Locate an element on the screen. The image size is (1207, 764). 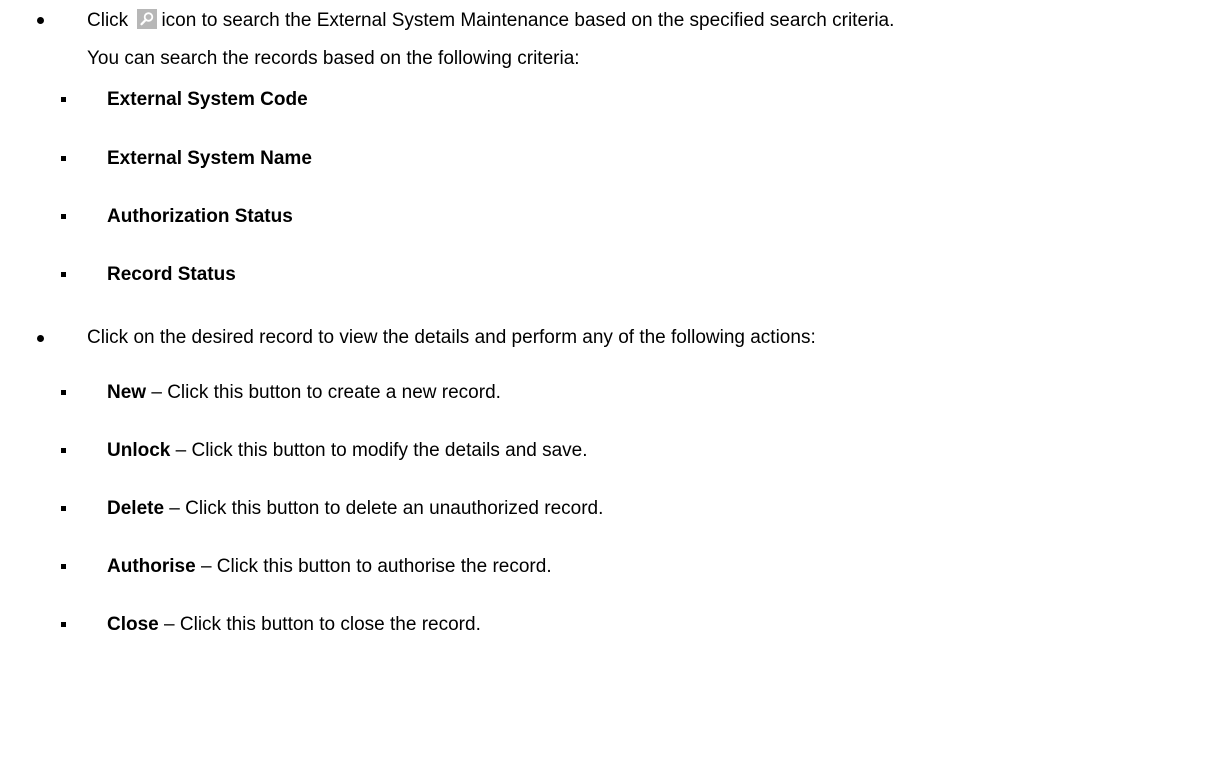
criteria-item: Authorization Status is located at coordinates (200, 216).